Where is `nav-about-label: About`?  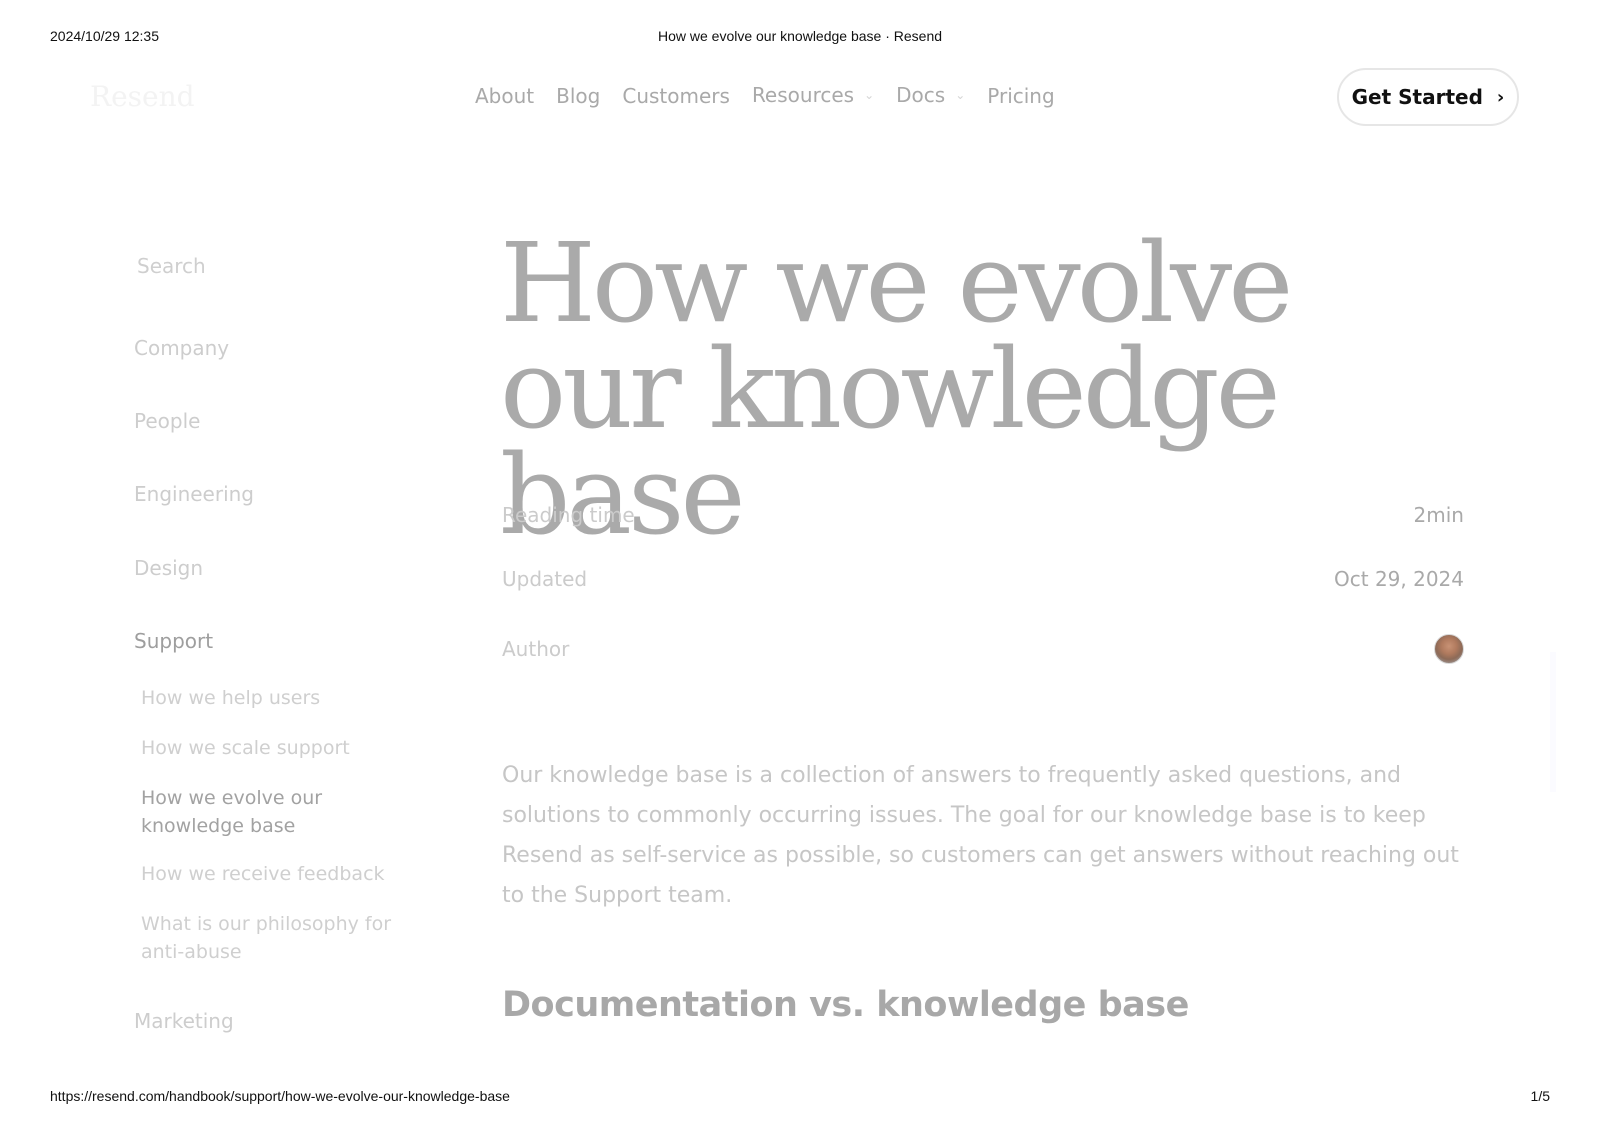
nav-about-label: About is located at coordinates (505, 96).